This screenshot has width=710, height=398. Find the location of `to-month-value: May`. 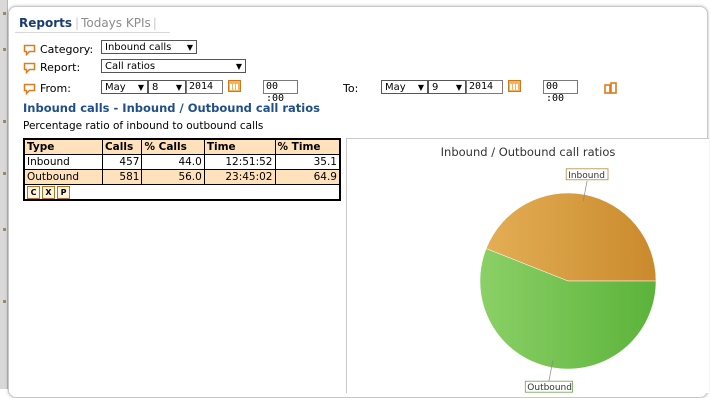

to-month-value: May is located at coordinates (395, 87).